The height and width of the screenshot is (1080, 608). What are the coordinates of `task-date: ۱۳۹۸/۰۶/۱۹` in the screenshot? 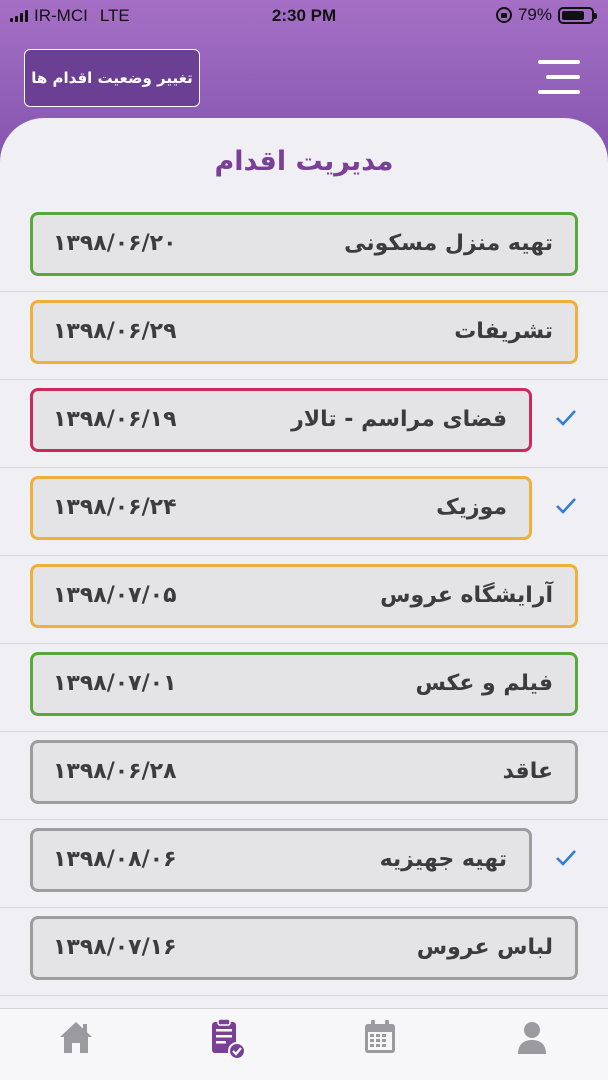 It's located at (115, 419).